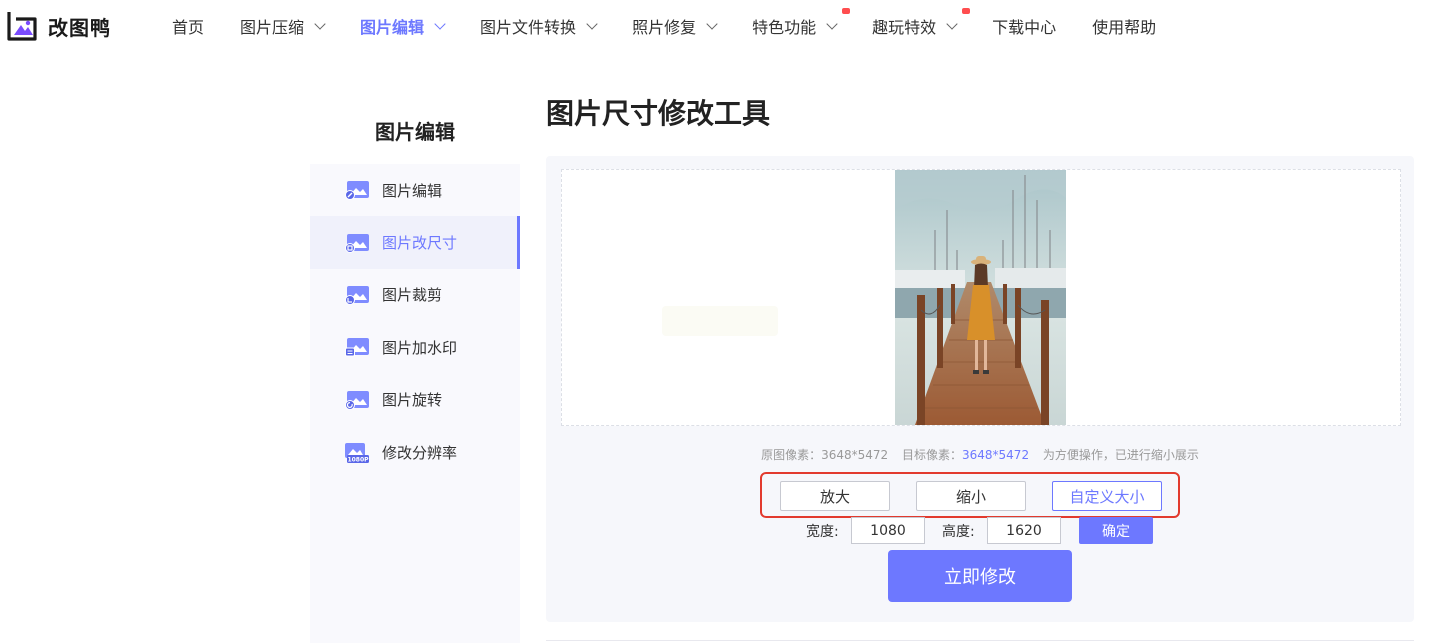 The height and width of the screenshot is (643, 1440). I want to click on sidebar: 图片编辑 图片改尺寸 图片裁剪 图片加水印 图片旋转 1080P 修改分辨率, so click(415, 403).